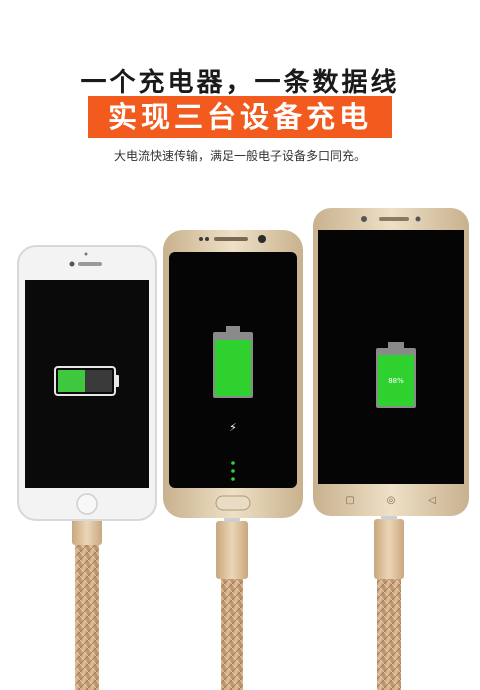 This screenshot has width=480, height=690. I want to click on lightning-icon: ⚡, so click(233, 427).